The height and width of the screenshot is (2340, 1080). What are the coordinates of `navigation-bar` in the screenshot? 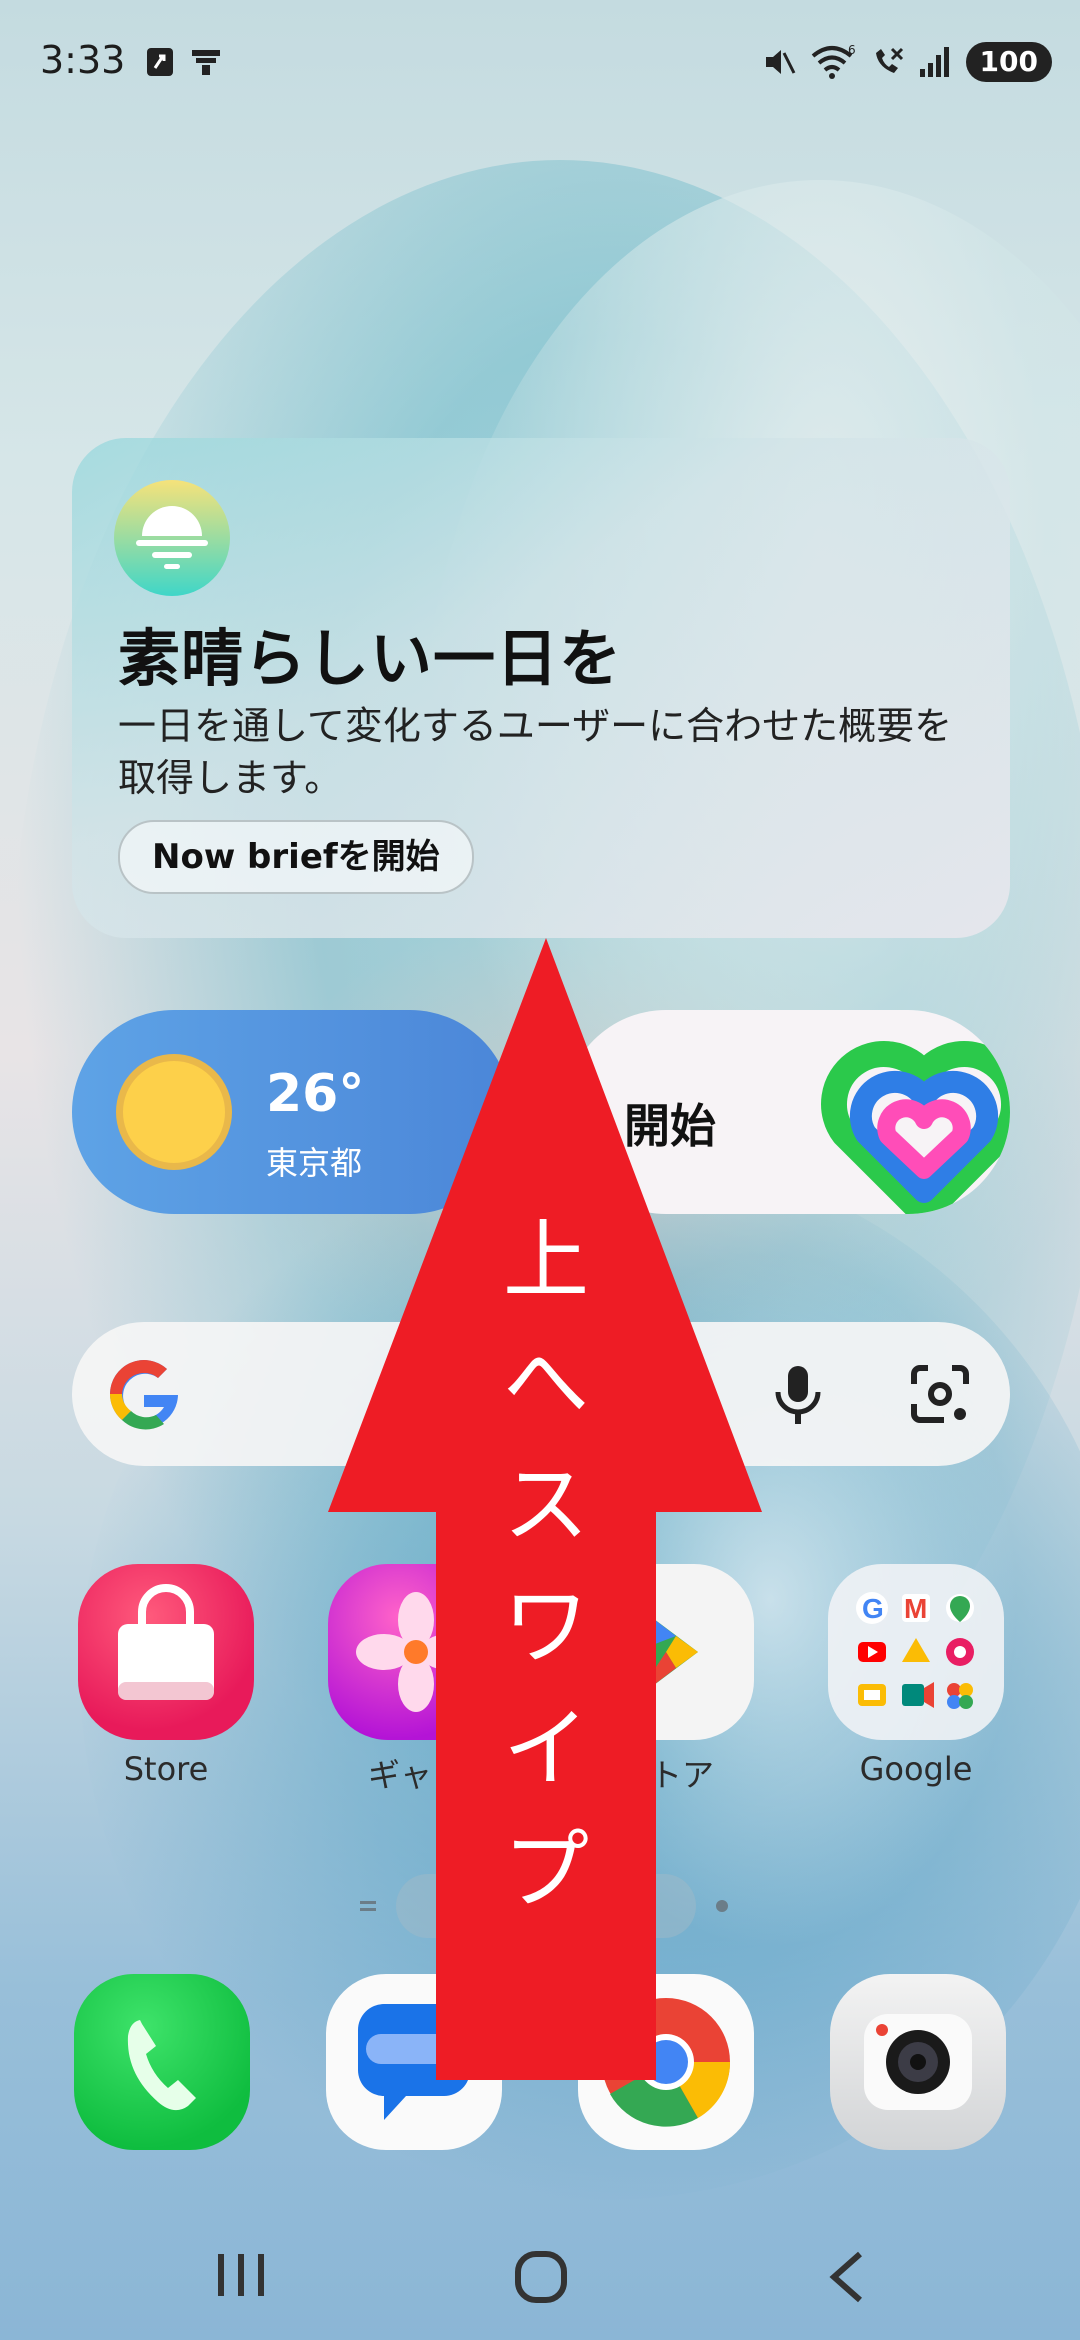 It's located at (540, 2275).